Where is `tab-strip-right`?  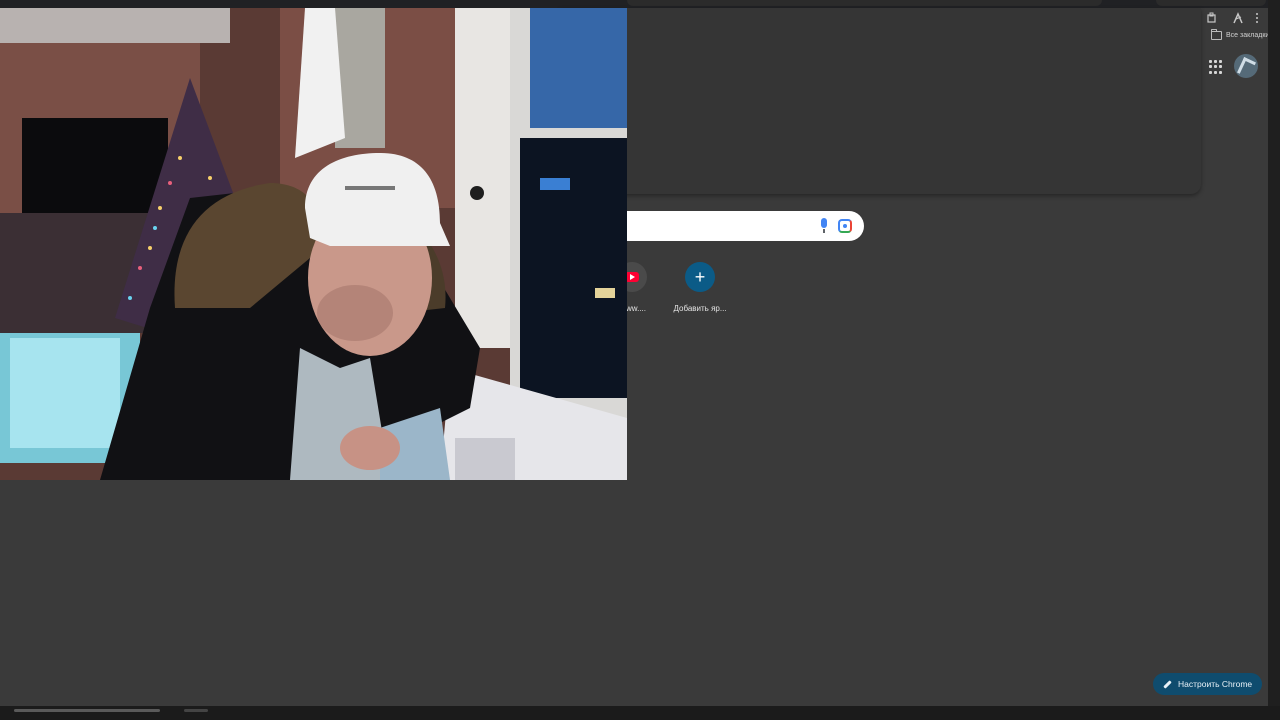 tab-strip-right is located at coordinates (1211, 3).